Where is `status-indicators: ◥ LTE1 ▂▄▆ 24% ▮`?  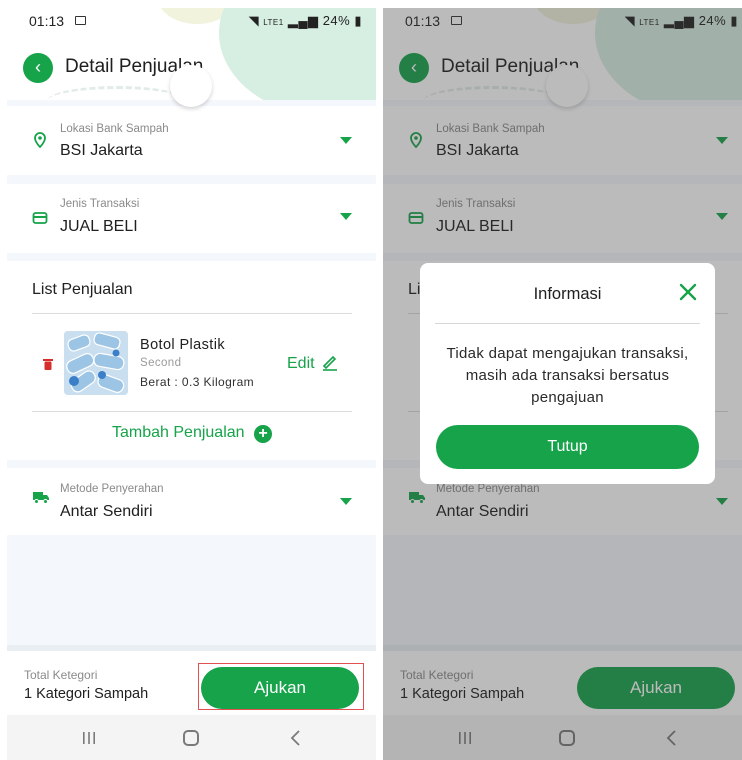 status-indicators: ◥ LTE1 ▂▄▆ 24% ▮ is located at coordinates (305, 21).